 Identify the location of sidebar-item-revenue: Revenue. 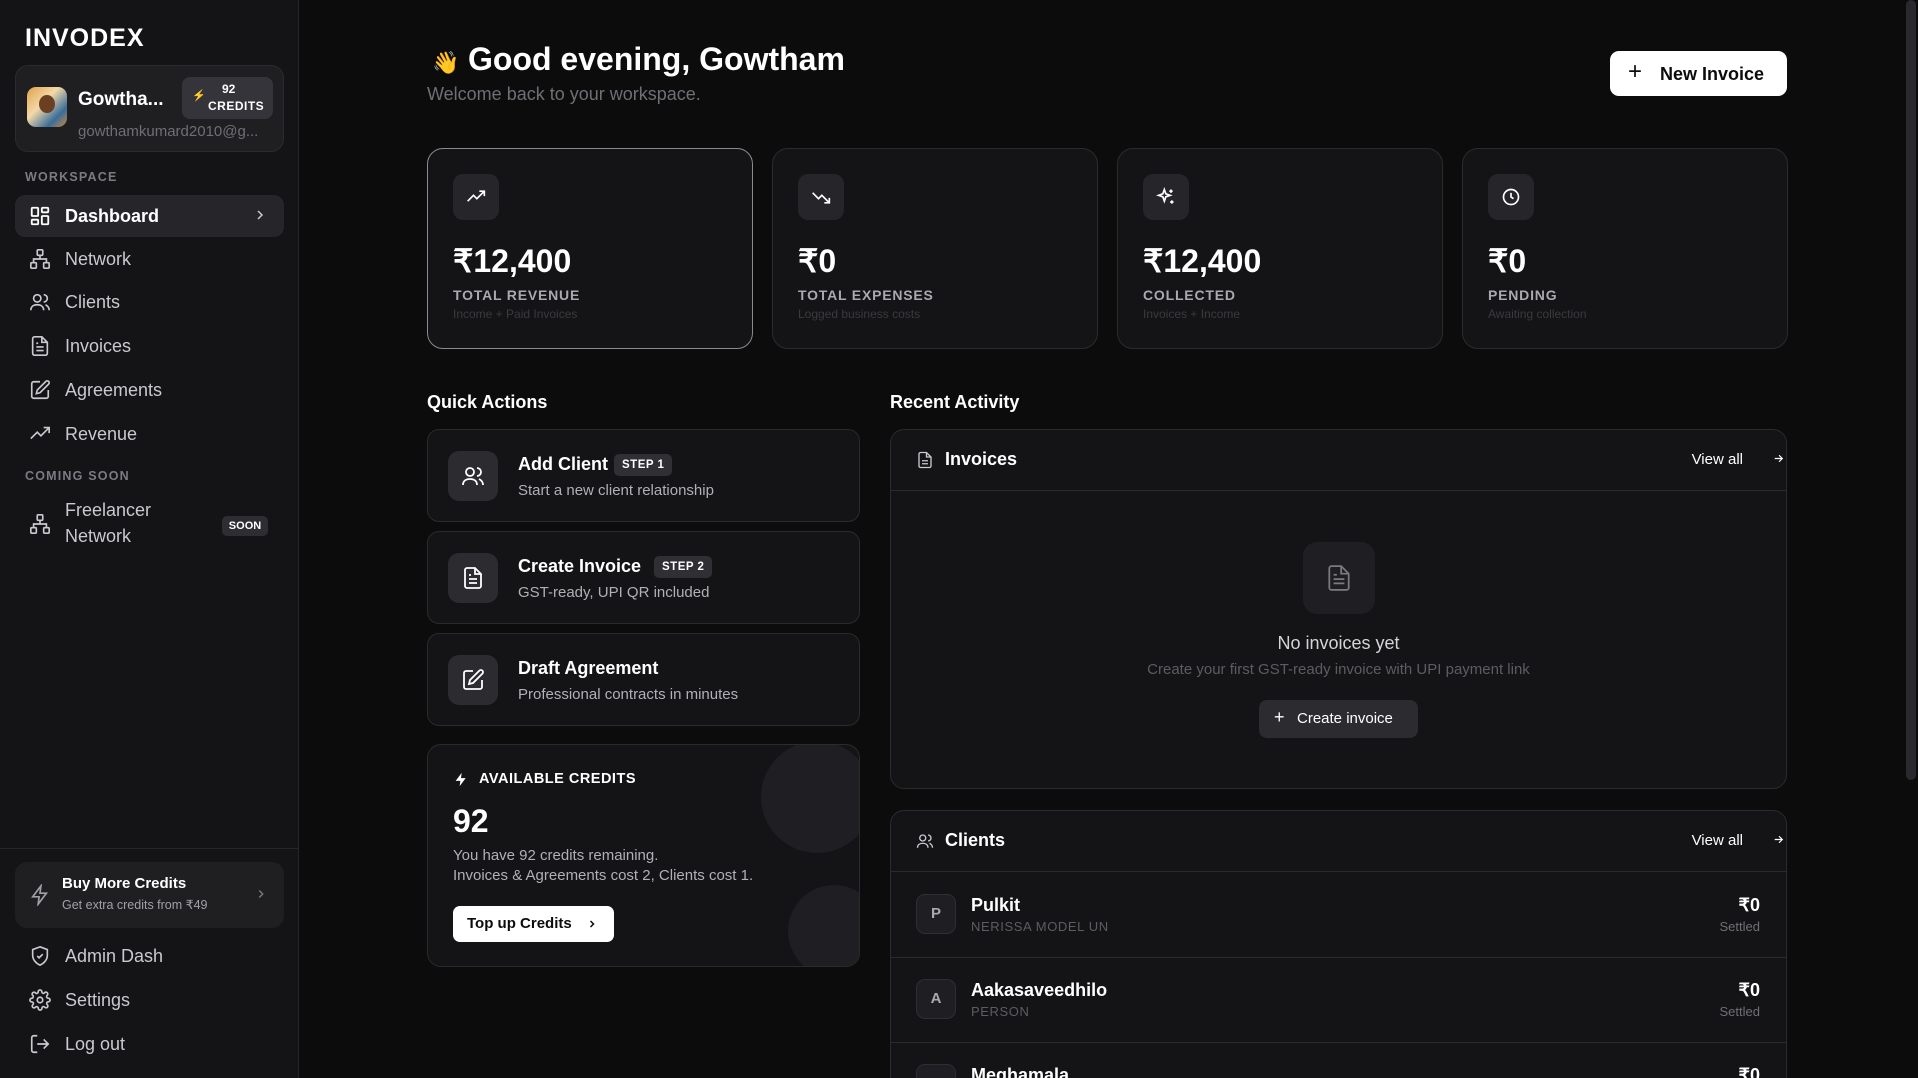
(149, 434).